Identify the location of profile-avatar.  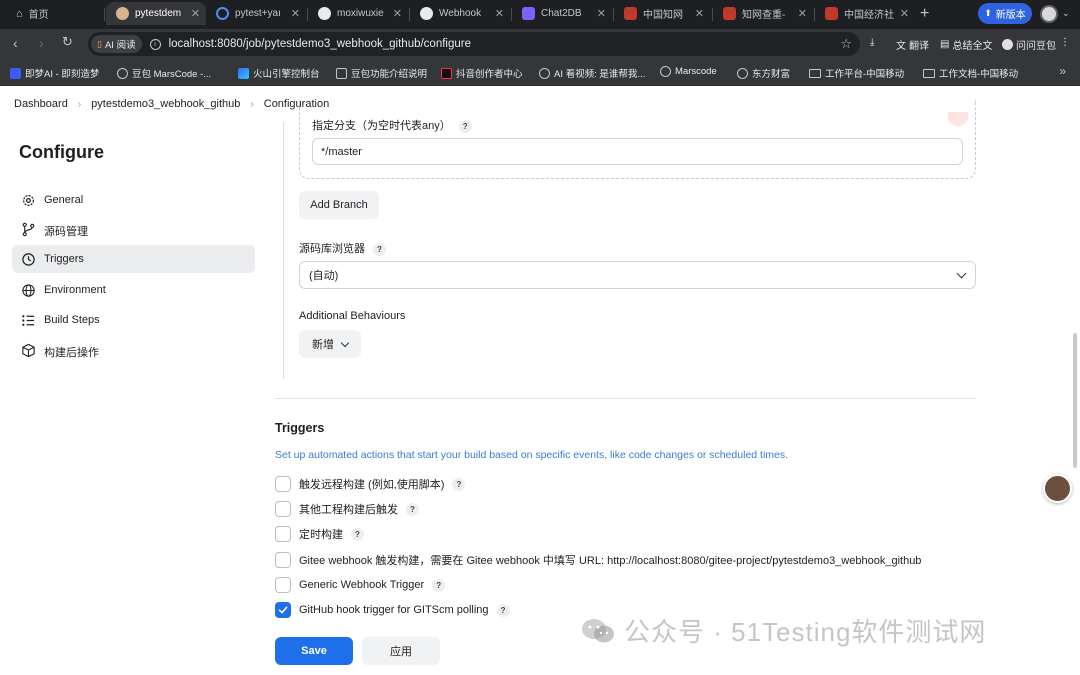
(1049, 14).